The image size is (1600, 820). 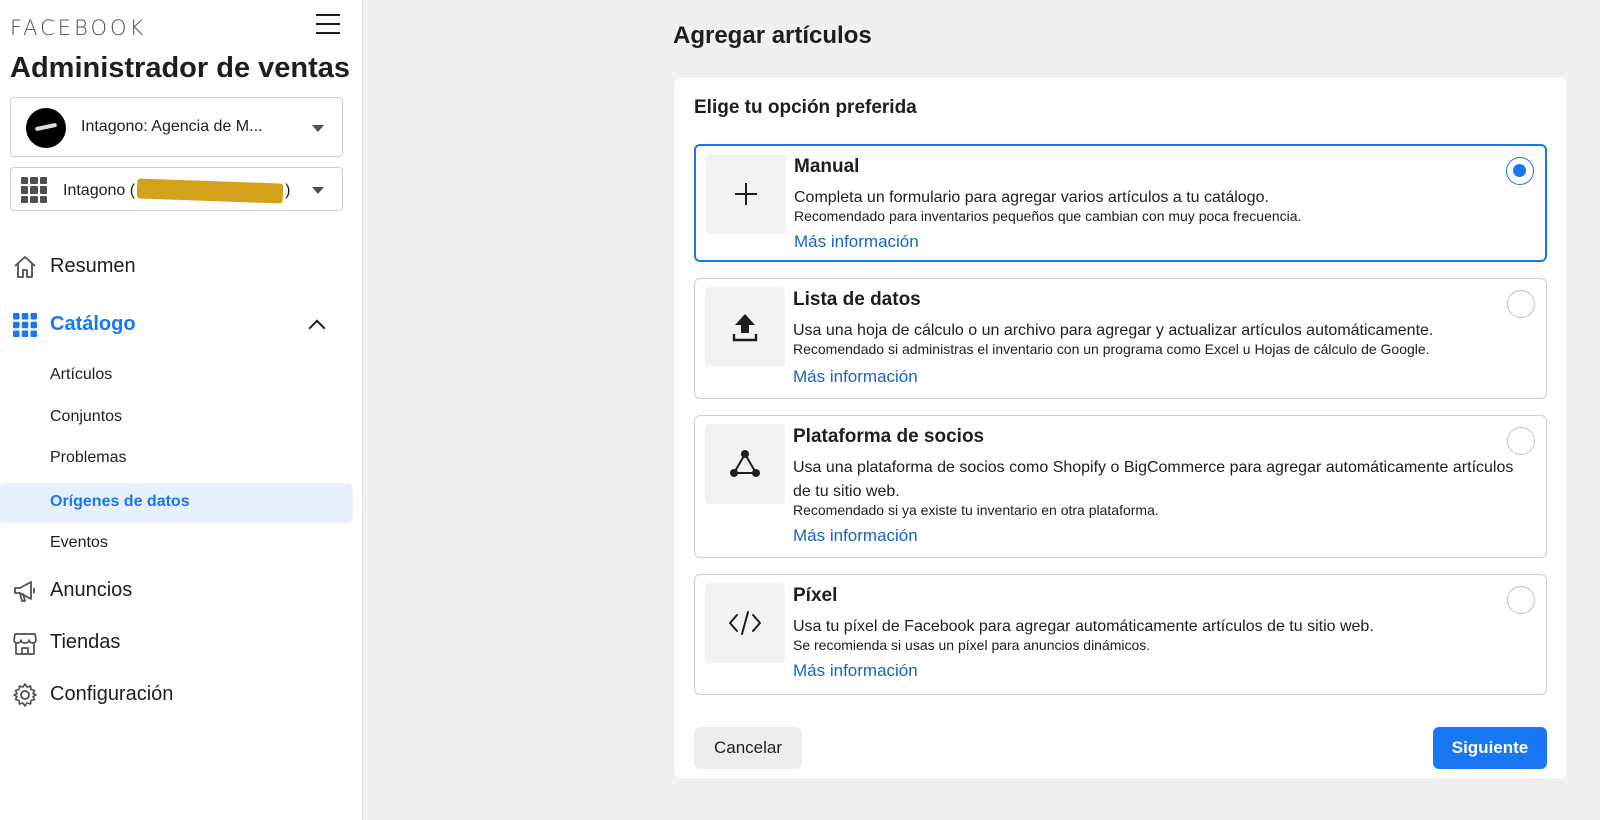 I want to click on storefront-icon, so click(x=25, y=644).